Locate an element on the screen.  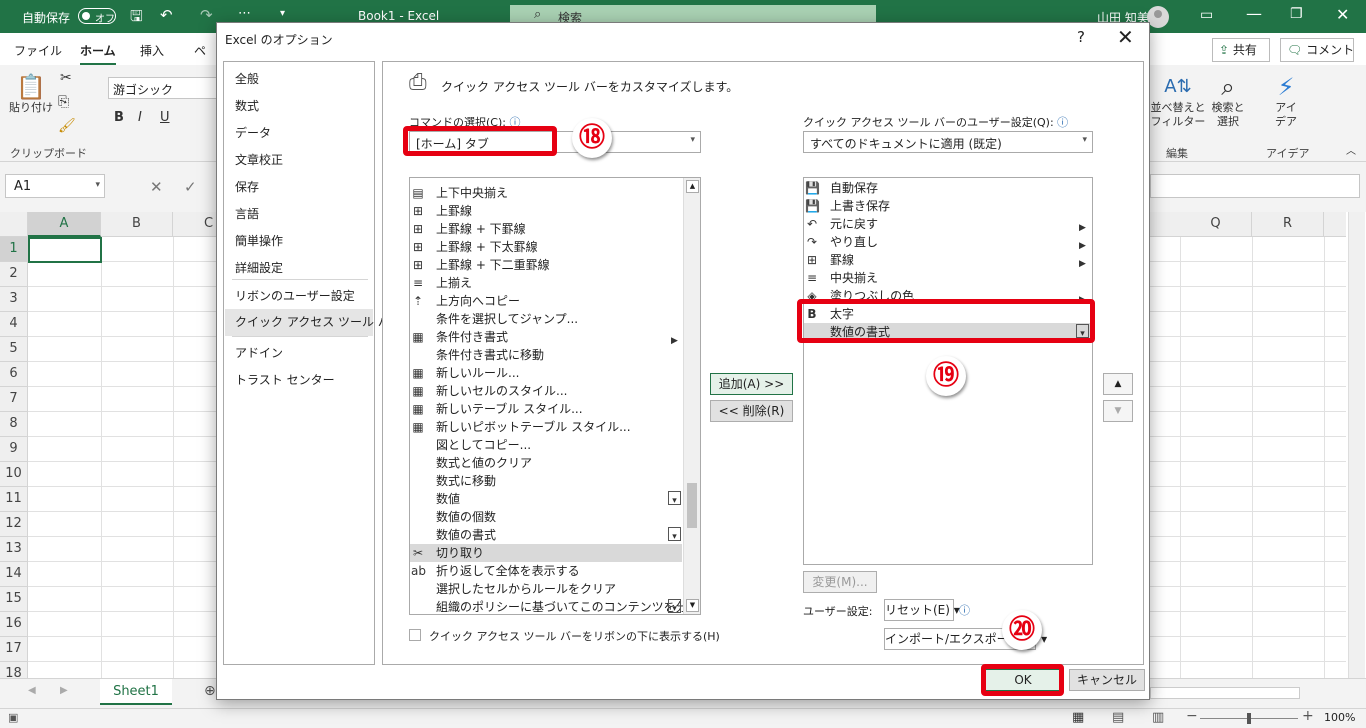
qat-more-icon: ⋯ is located at coordinates (244, 13).